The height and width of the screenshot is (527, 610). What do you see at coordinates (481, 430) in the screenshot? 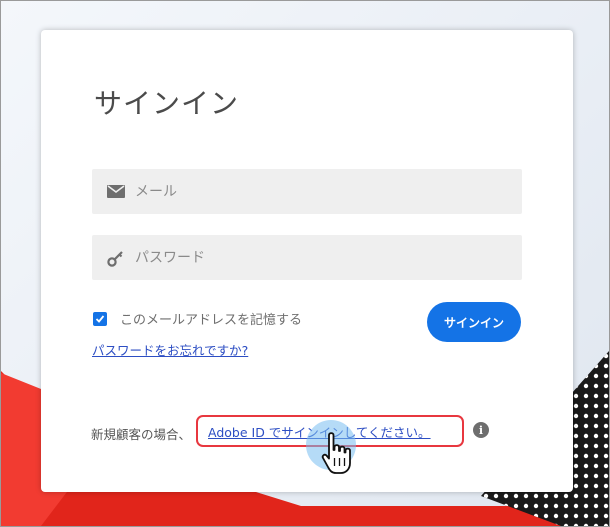
I see `info-icon: i` at bounding box center [481, 430].